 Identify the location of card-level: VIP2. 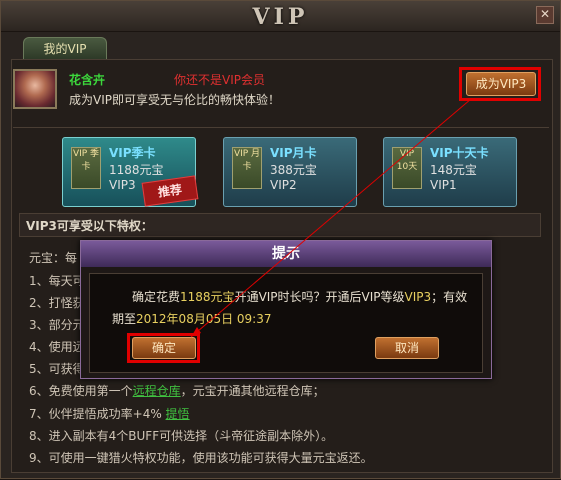
(283, 185).